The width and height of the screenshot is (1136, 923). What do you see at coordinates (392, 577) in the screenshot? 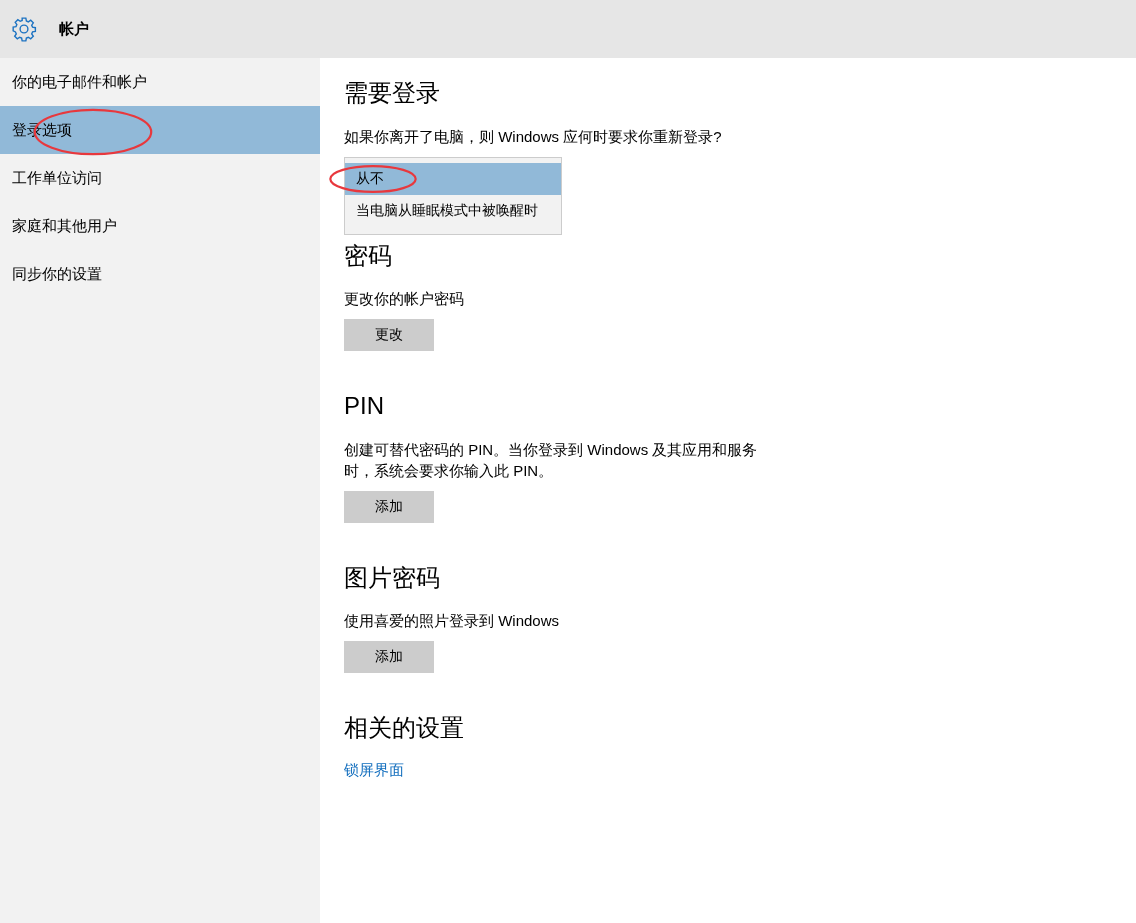
I see `section-heading: 图片密码` at bounding box center [392, 577].